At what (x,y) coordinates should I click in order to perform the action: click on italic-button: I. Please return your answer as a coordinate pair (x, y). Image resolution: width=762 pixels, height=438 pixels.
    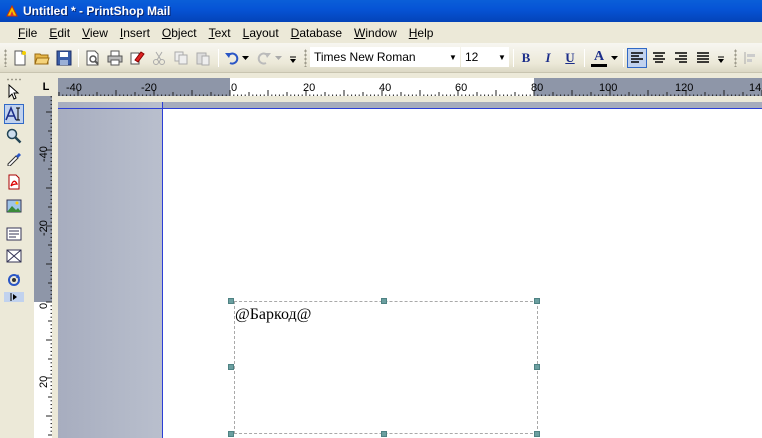
    Looking at the image, I should click on (548, 58).